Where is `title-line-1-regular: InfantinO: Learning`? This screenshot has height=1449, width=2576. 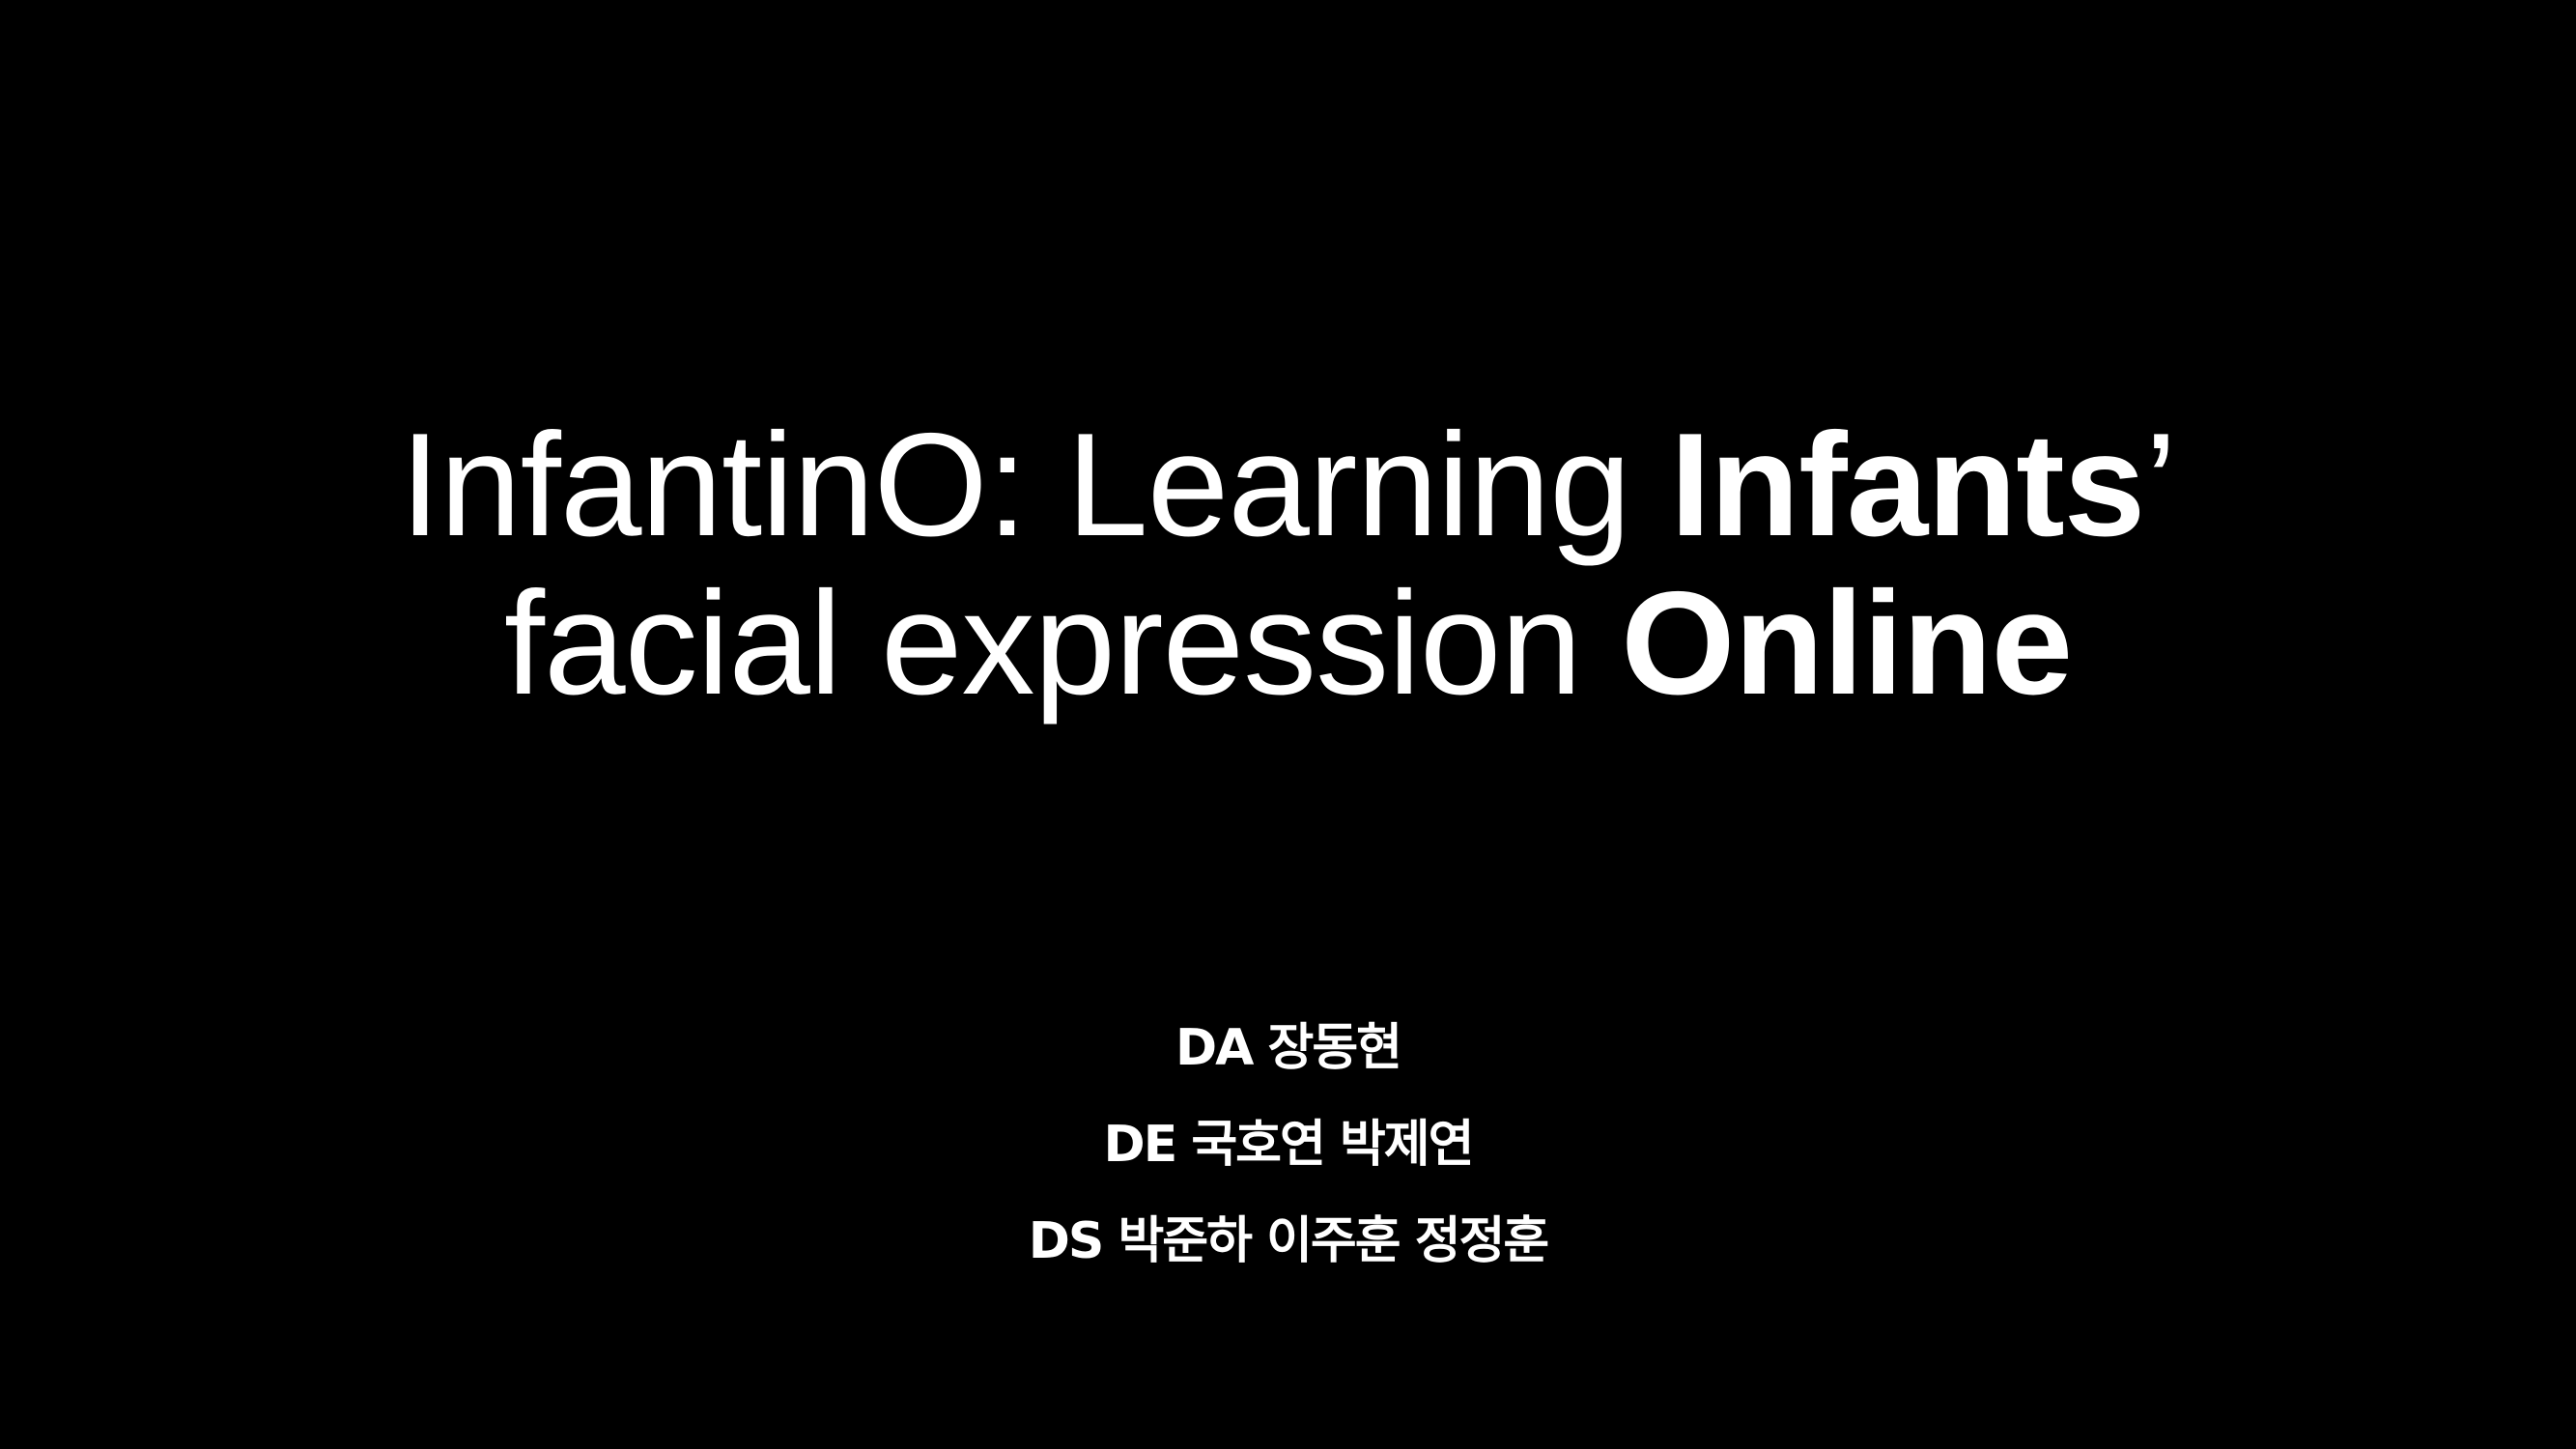 title-line-1-regular: InfantinO: Learning is located at coordinates (1035, 485).